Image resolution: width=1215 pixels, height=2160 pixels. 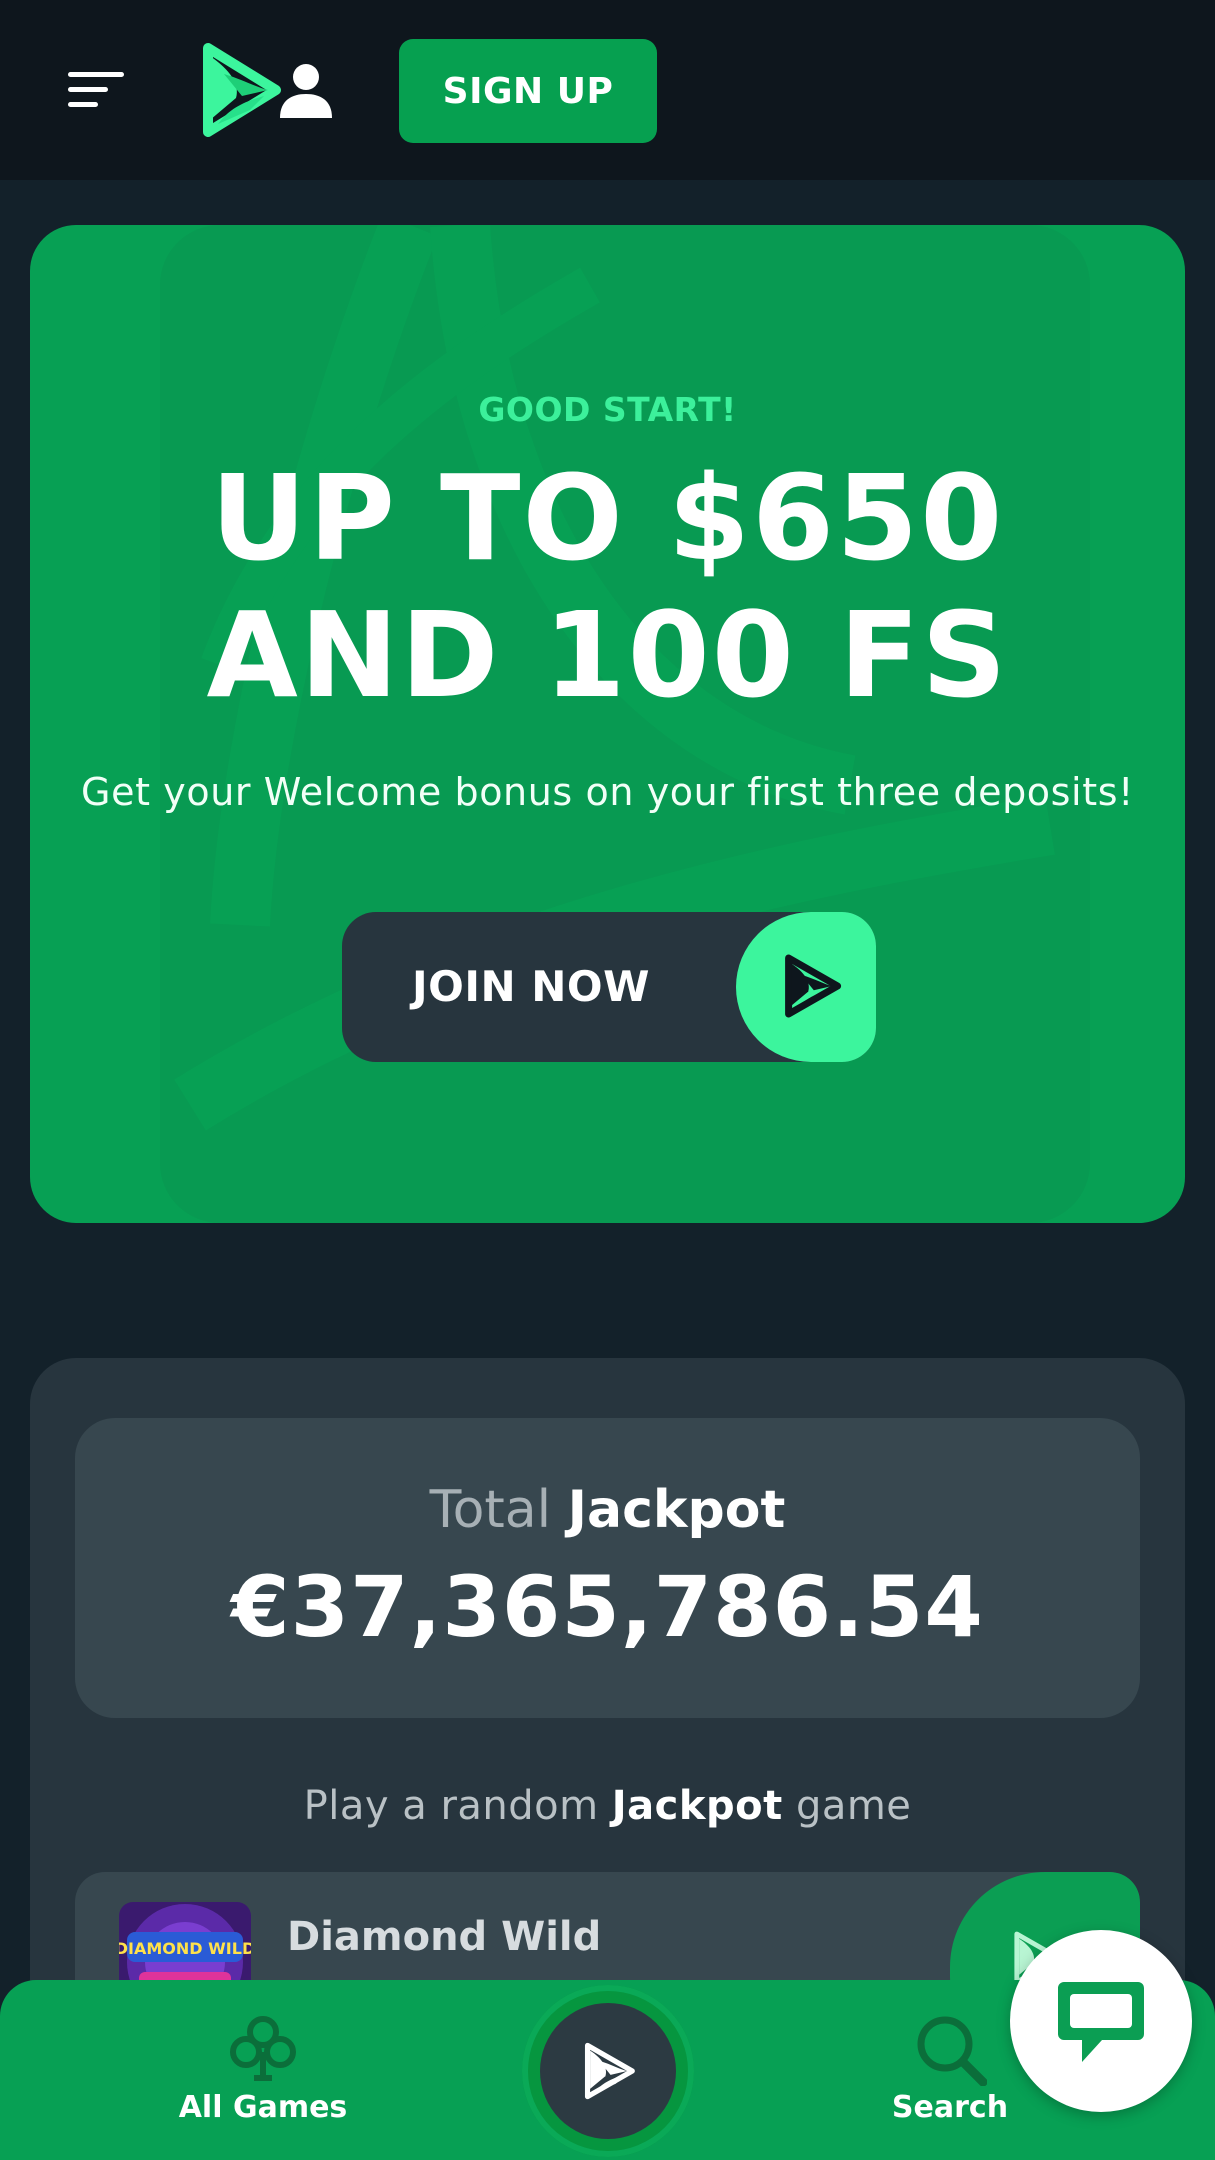 I want to click on nav-home-button, so click(x=608, y=2071).